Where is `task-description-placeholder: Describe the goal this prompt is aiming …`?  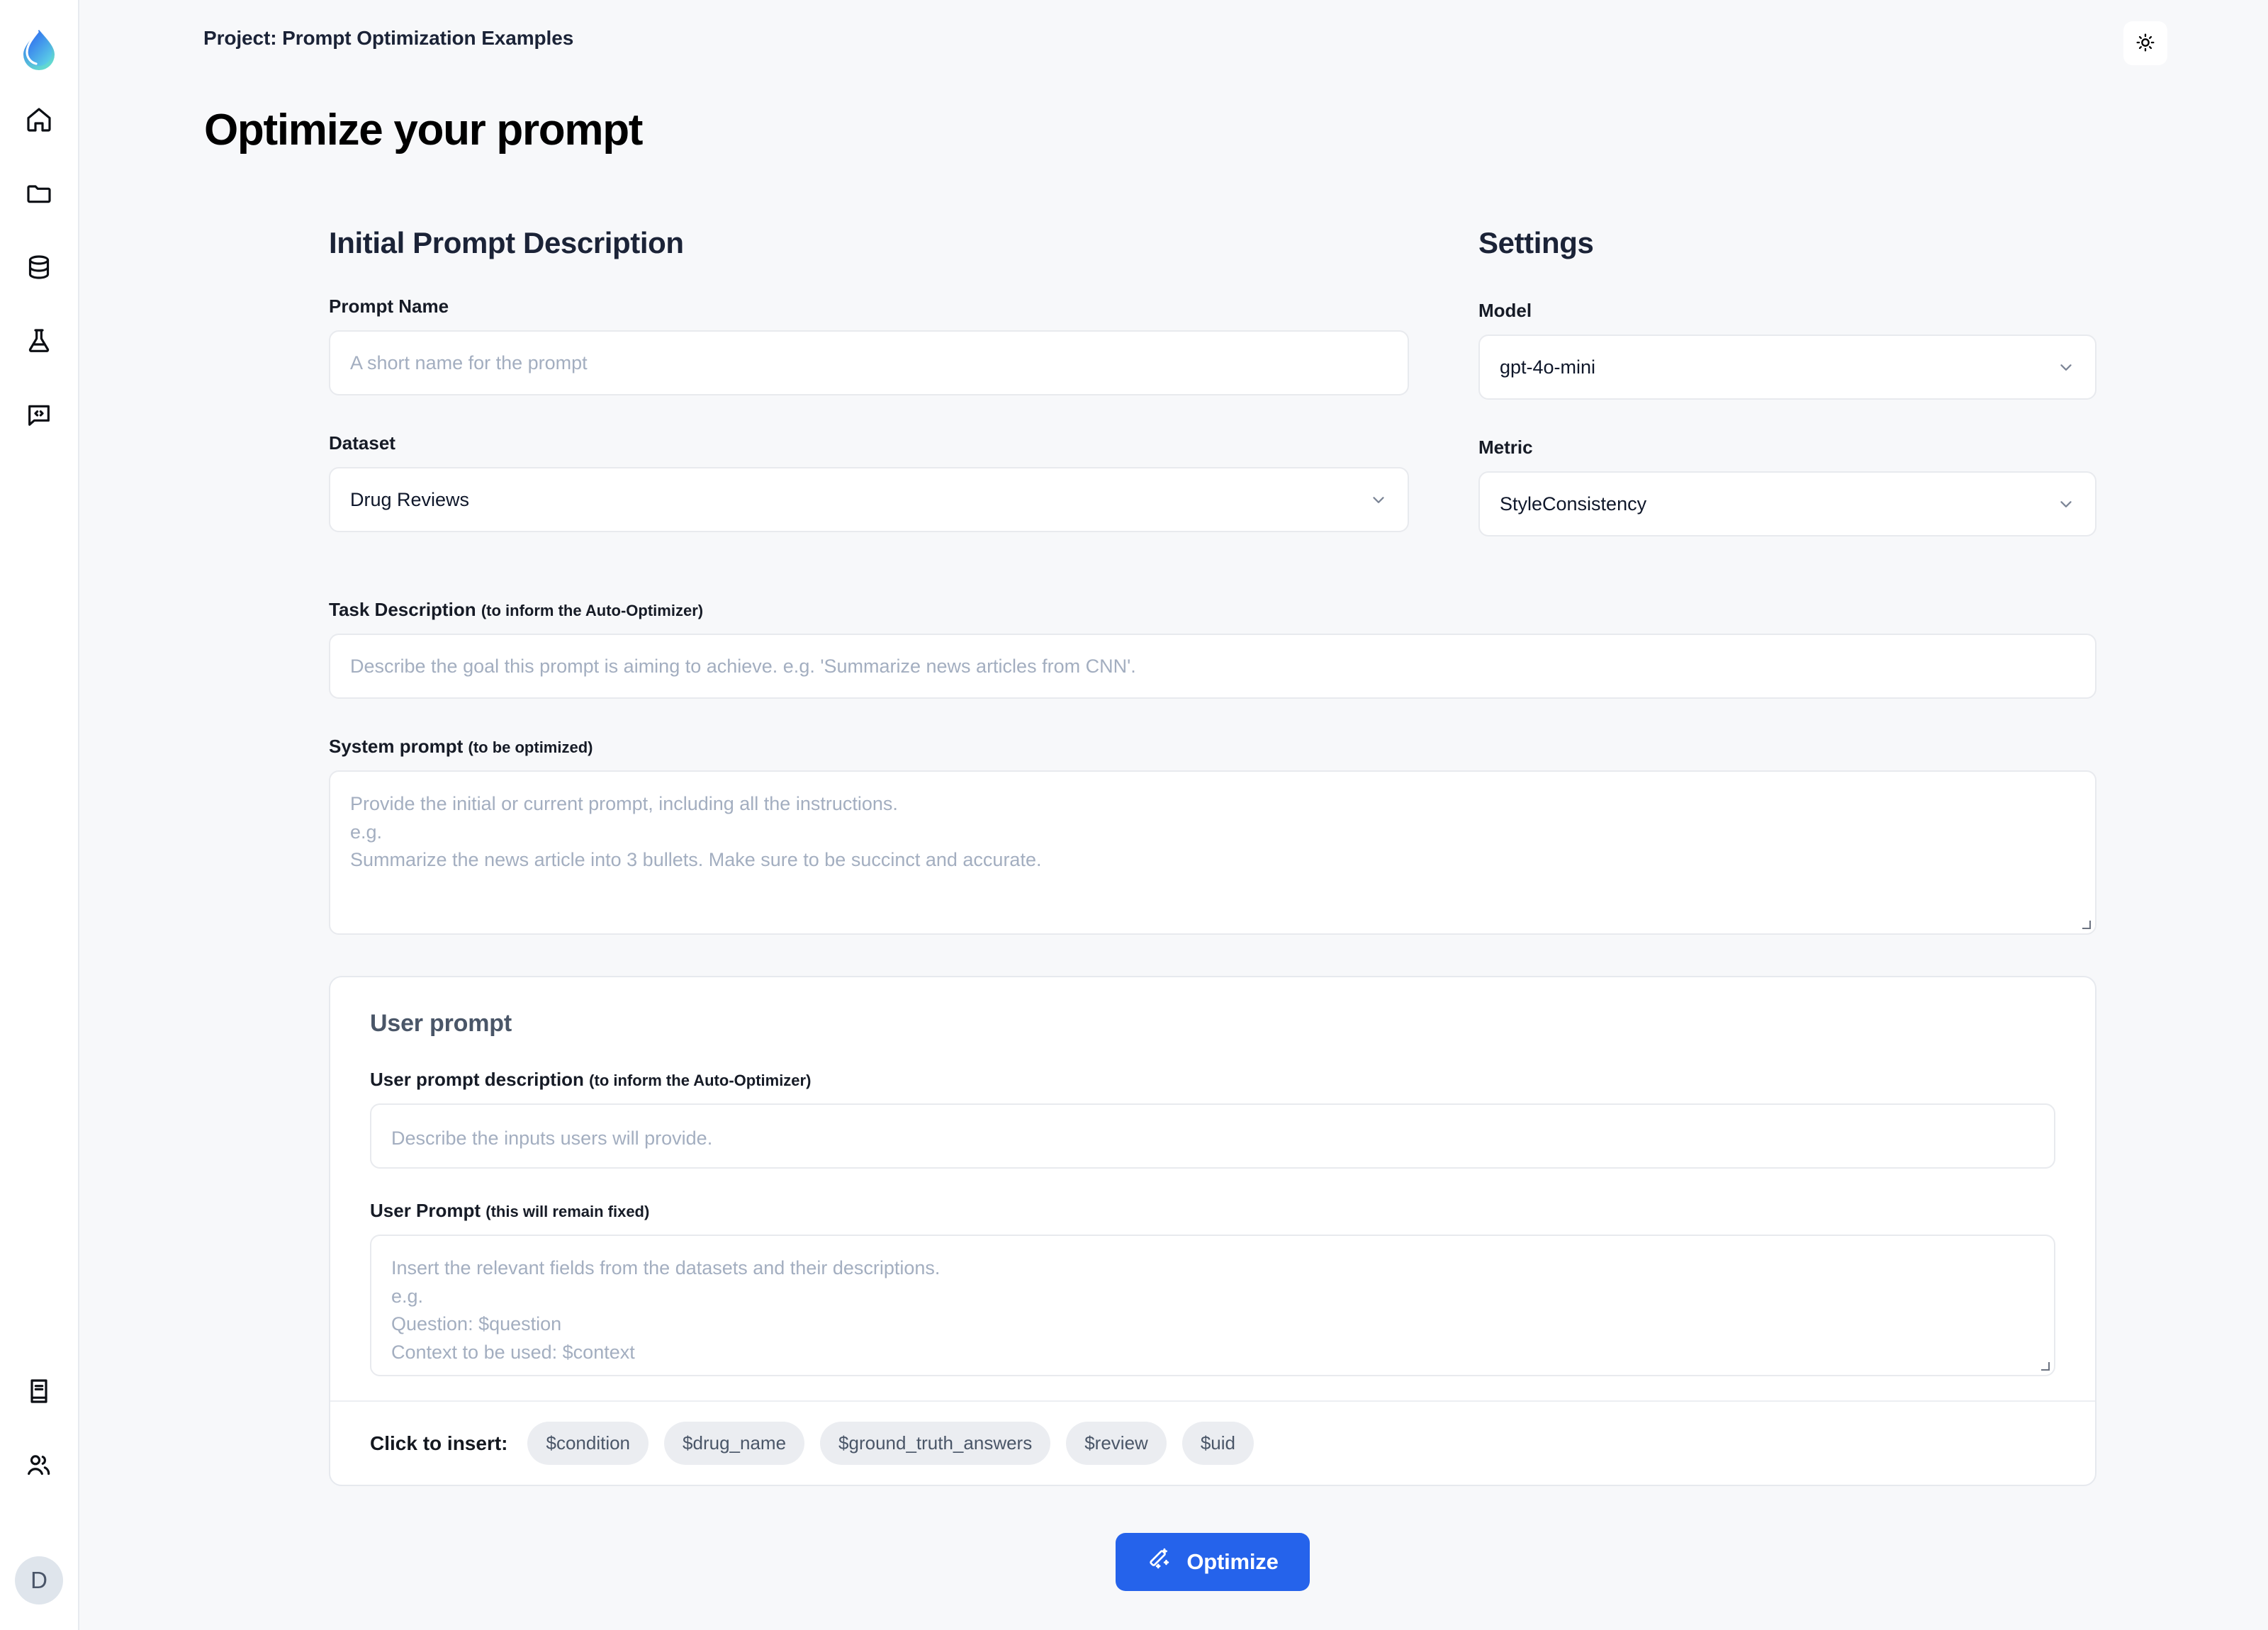
task-description-placeholder: Describe the goal this prompt is aiming … is located at coordinates (743, 666).